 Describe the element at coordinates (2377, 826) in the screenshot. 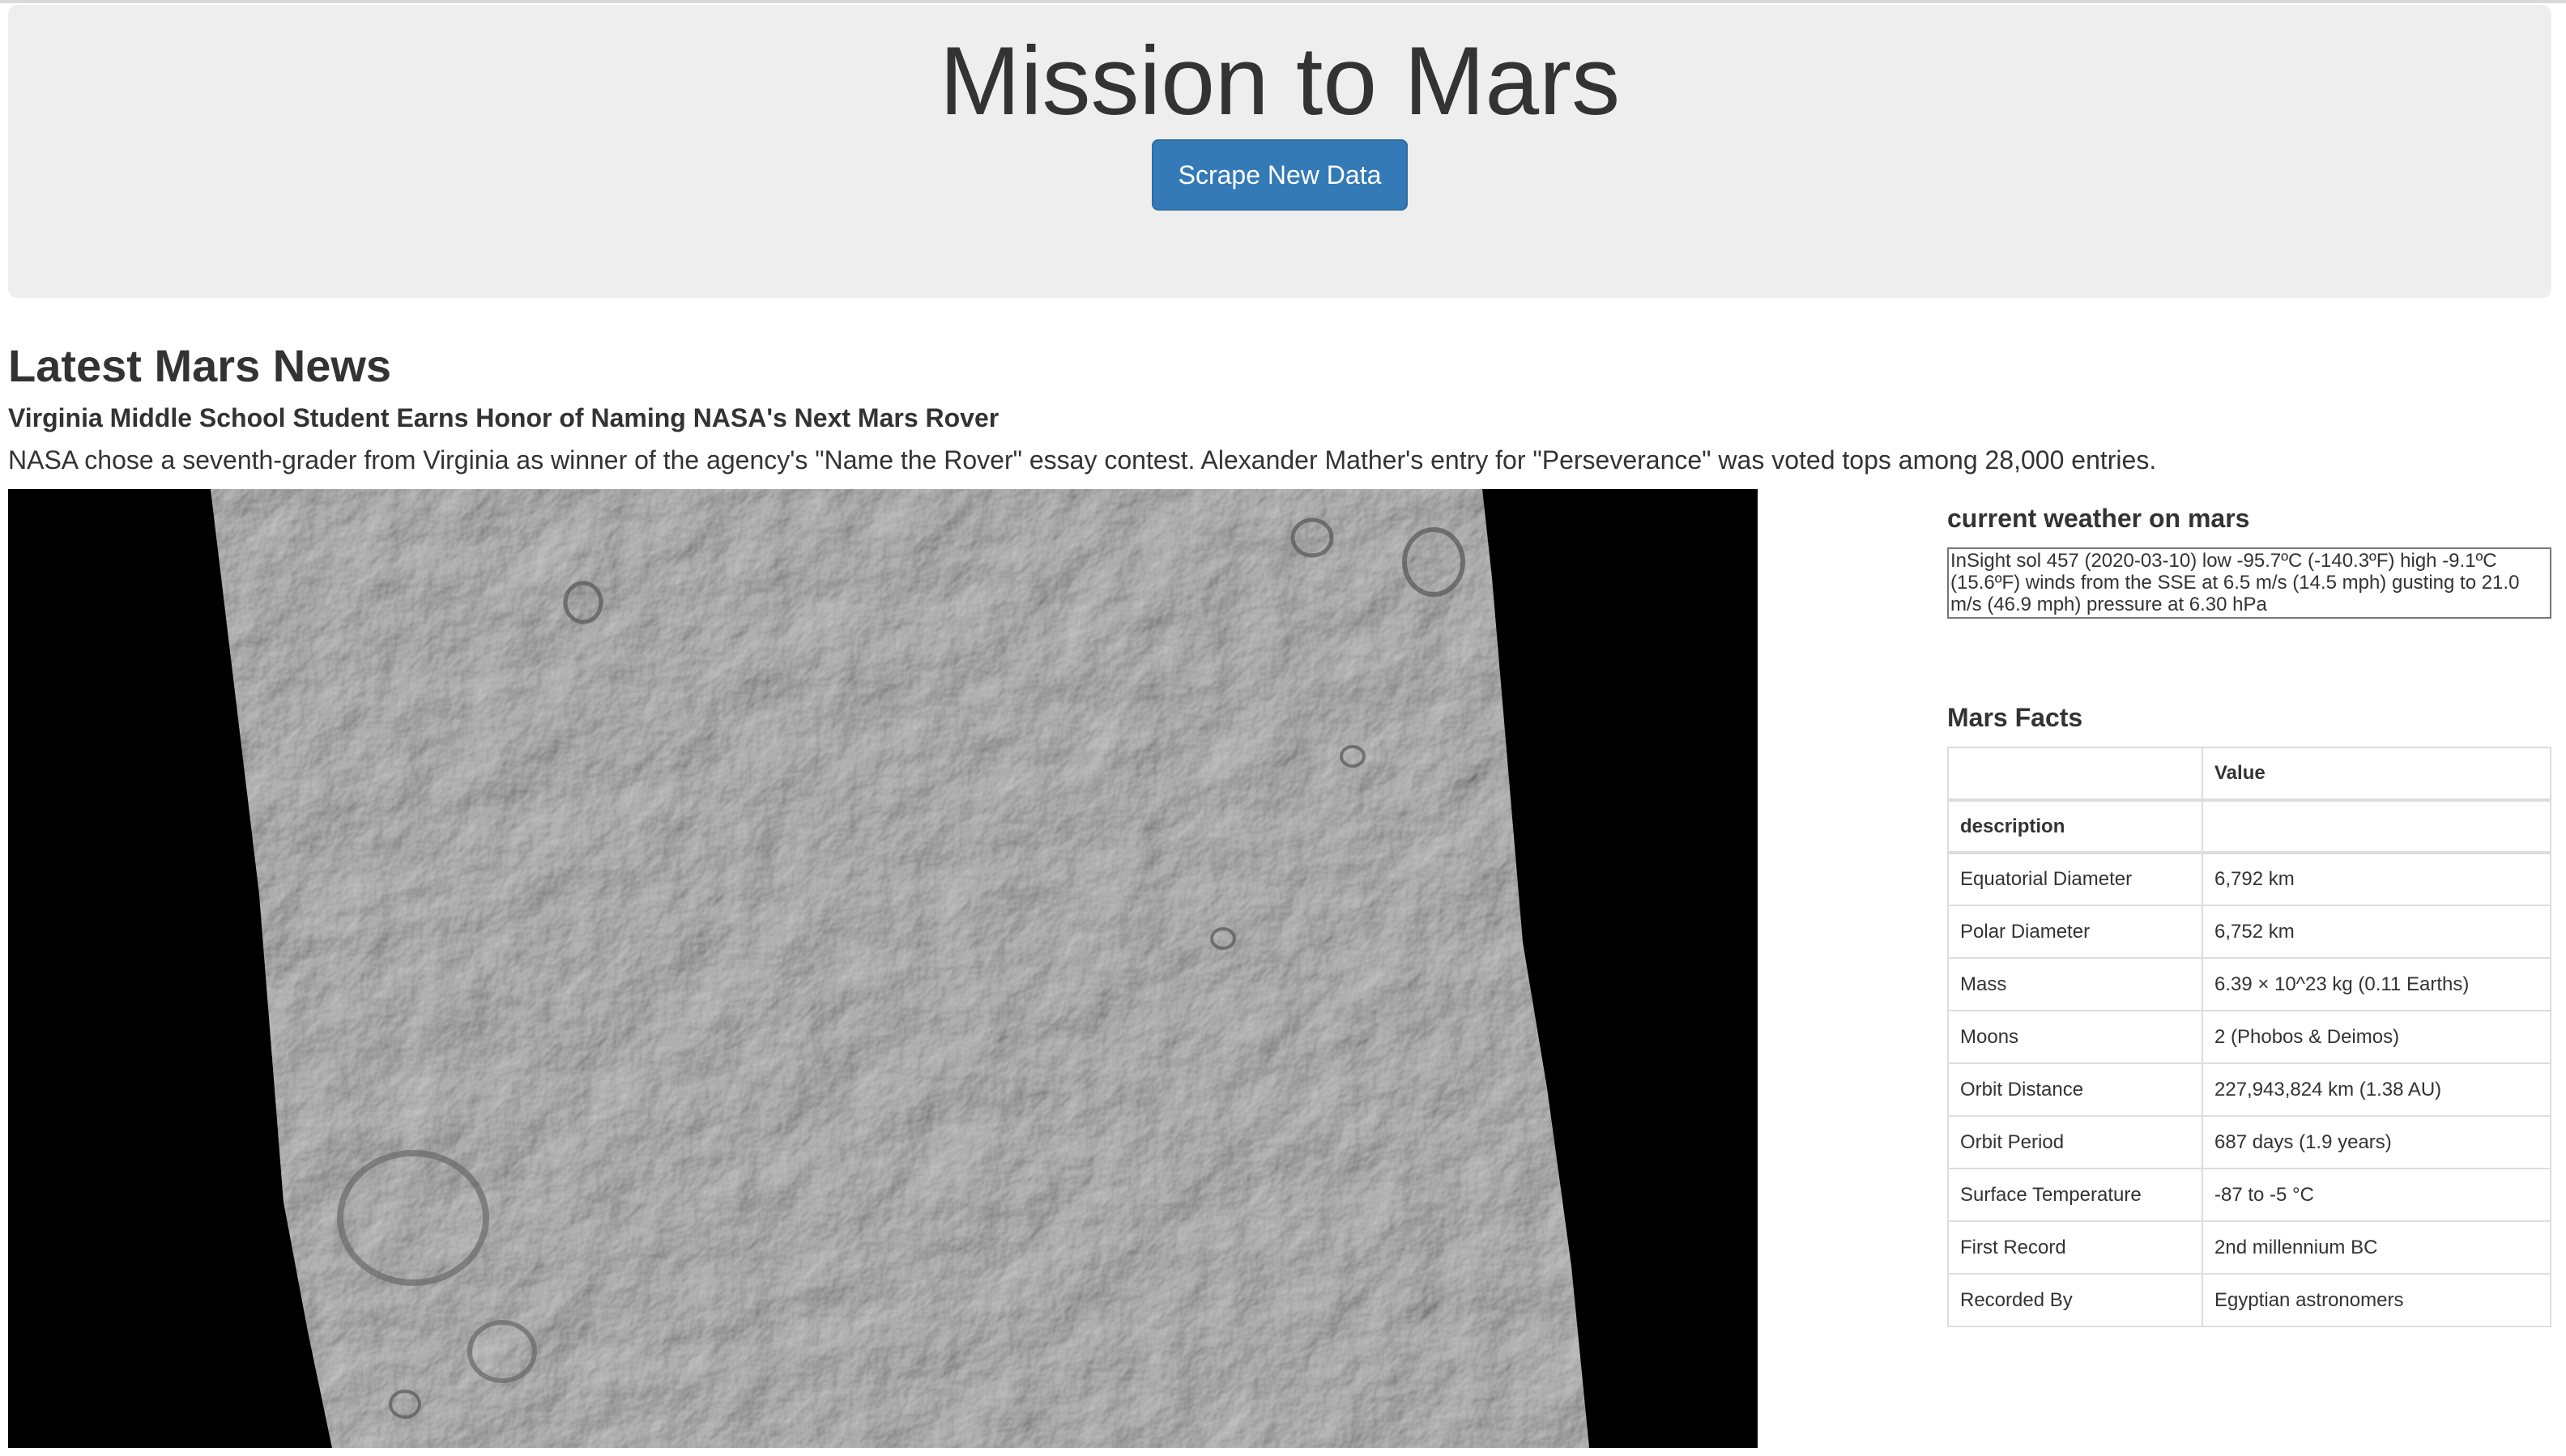

I see `table-index-empty` at that location.